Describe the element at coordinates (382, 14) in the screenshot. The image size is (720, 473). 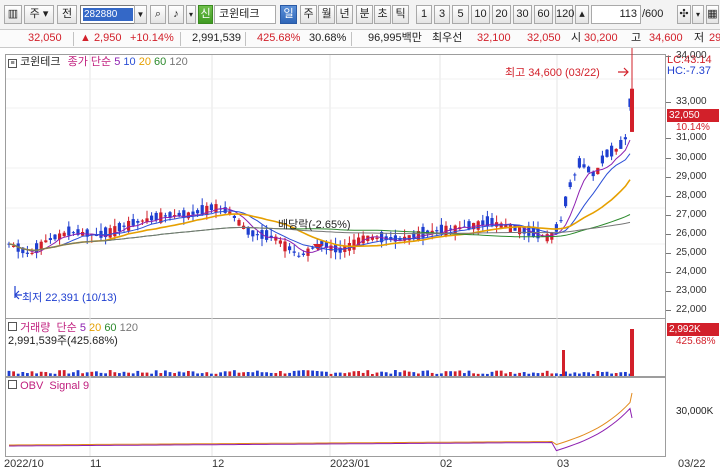
I see `period-tab: 초` at that location.